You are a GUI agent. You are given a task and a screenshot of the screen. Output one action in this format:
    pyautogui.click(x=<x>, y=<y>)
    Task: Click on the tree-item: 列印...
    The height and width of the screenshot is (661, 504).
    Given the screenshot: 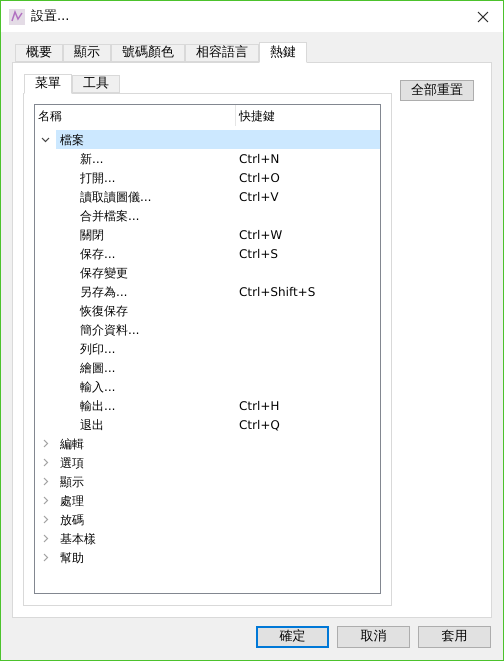 What is the action you would take?
    pyautogui.click(x=228, y=348)
    